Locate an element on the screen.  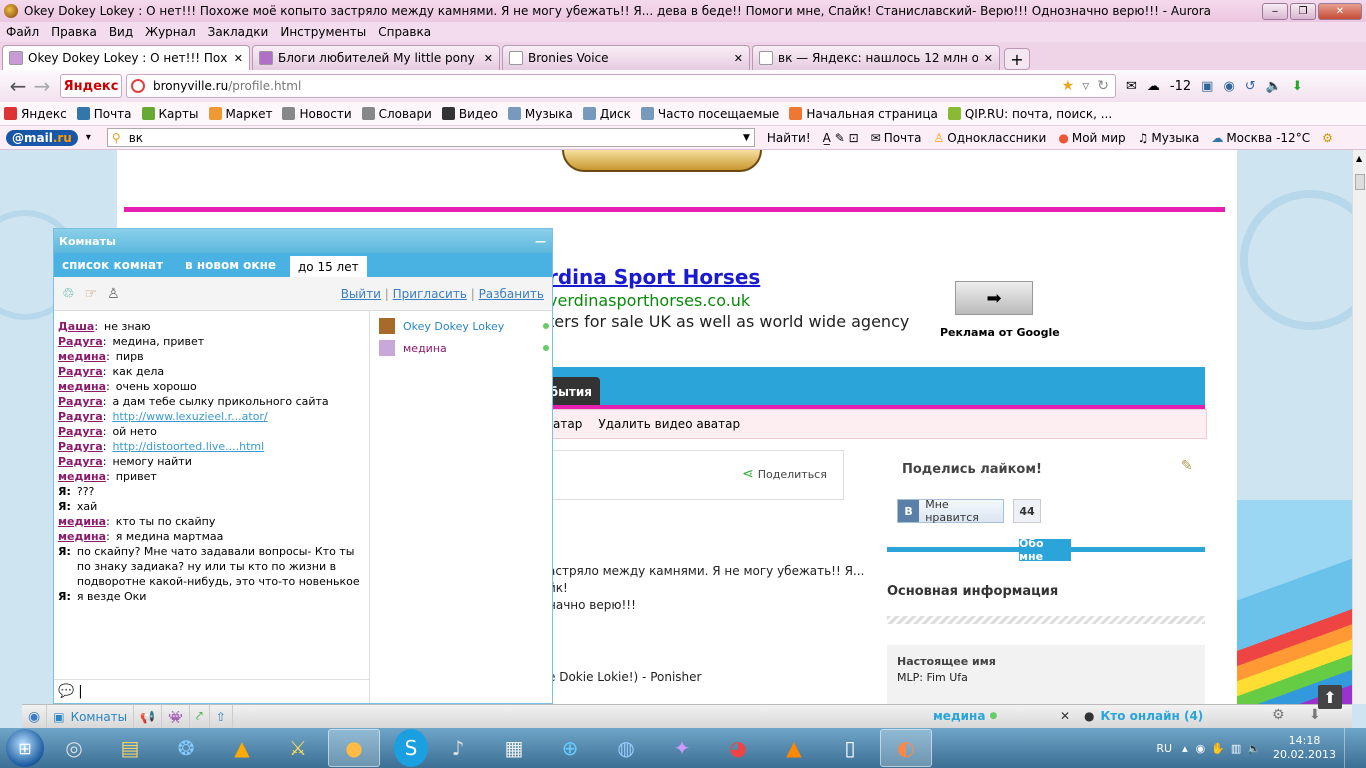
room-icon: ♲ is located at coordinates (68, 294).